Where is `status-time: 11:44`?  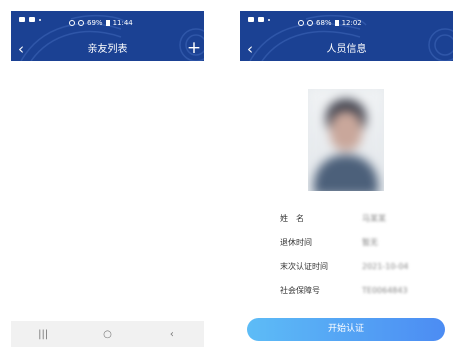
status-time: 11:44 is located at coordinates (122, 23).